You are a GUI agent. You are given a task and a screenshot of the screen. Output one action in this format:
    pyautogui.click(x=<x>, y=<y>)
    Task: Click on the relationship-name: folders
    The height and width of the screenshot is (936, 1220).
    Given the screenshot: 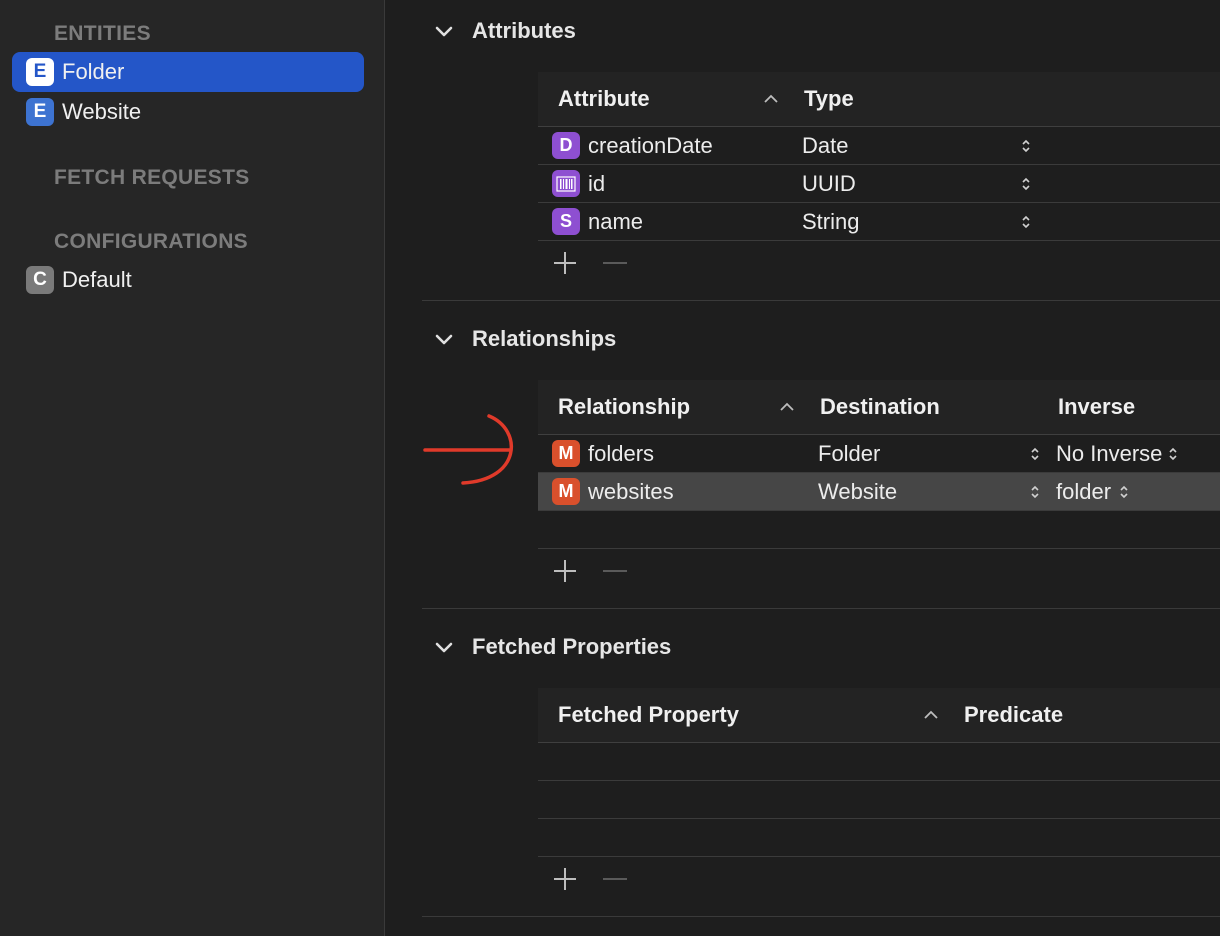 What is the action you would take?
    pyautogui.click(x=621, y=454)
    